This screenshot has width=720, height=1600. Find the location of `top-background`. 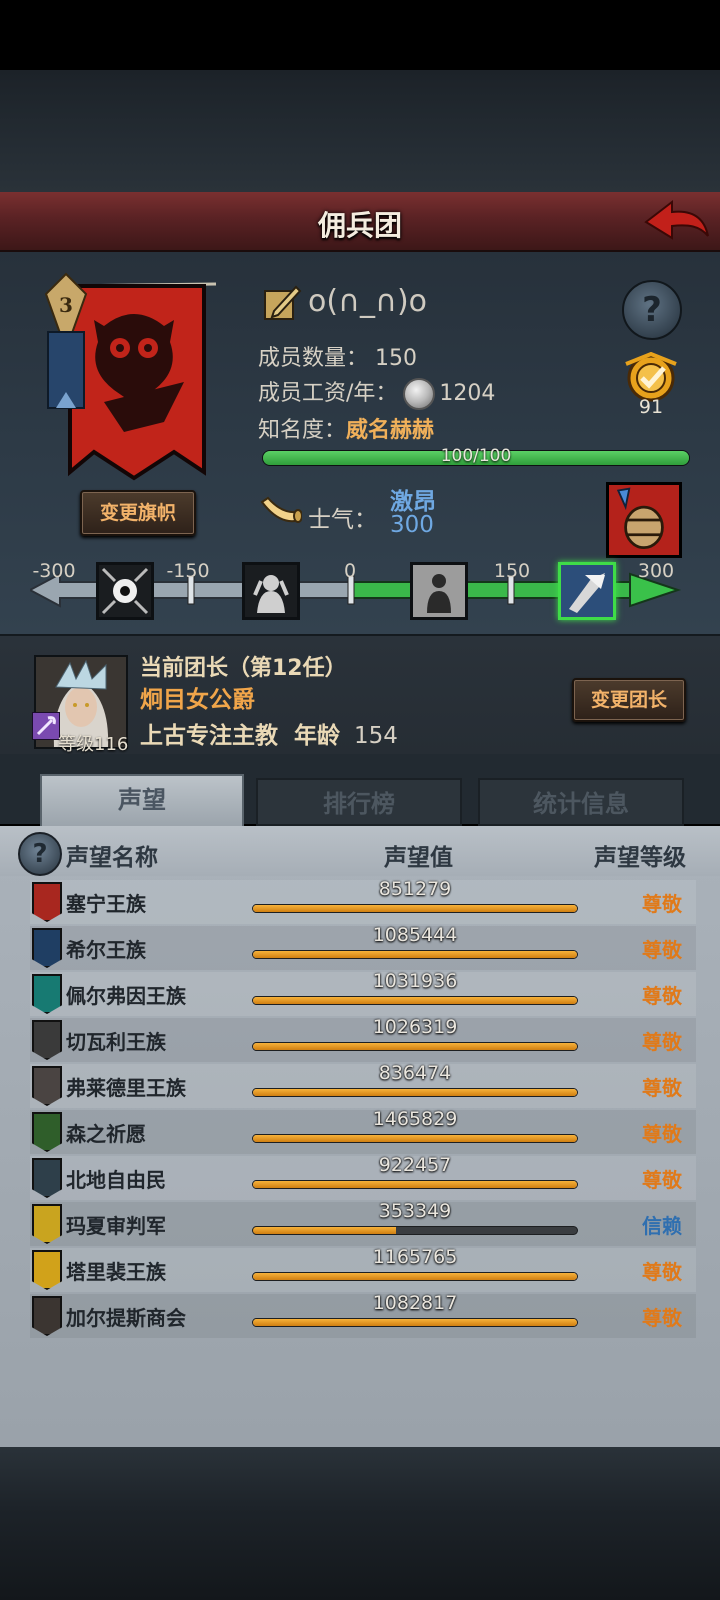

top-background is located at coordinates (360, 131).